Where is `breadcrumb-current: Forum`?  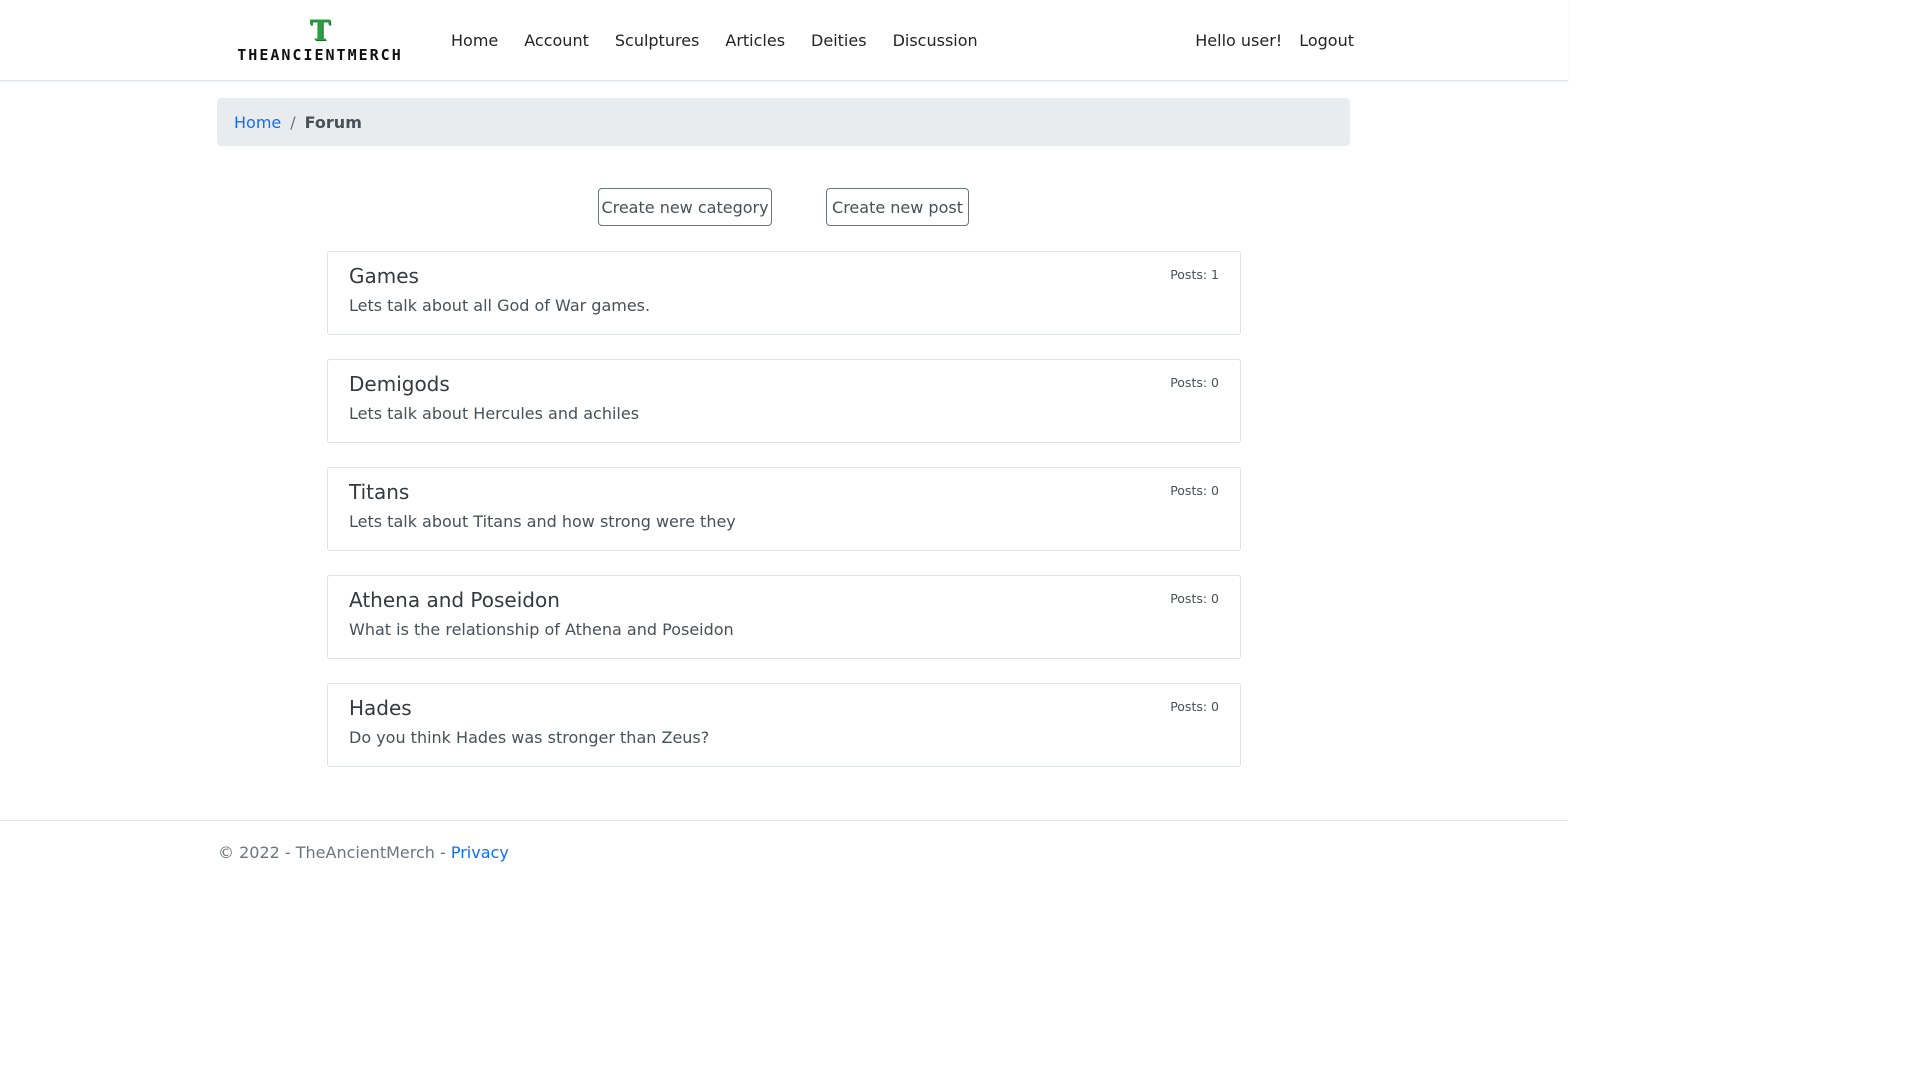
breadcrumb-current: Forum is located at coordinates (333, 122).